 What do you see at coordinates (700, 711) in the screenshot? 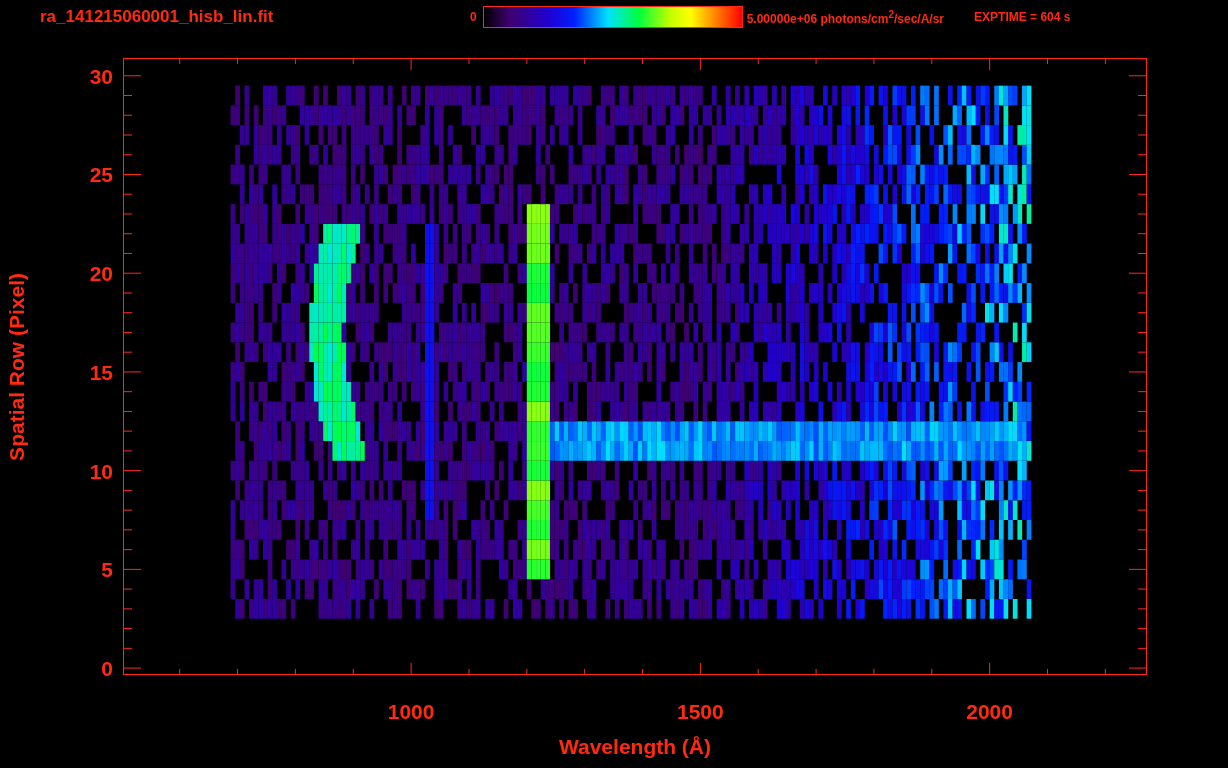
I see `x-tick-label: 1500` at bounding box center [700, 711].